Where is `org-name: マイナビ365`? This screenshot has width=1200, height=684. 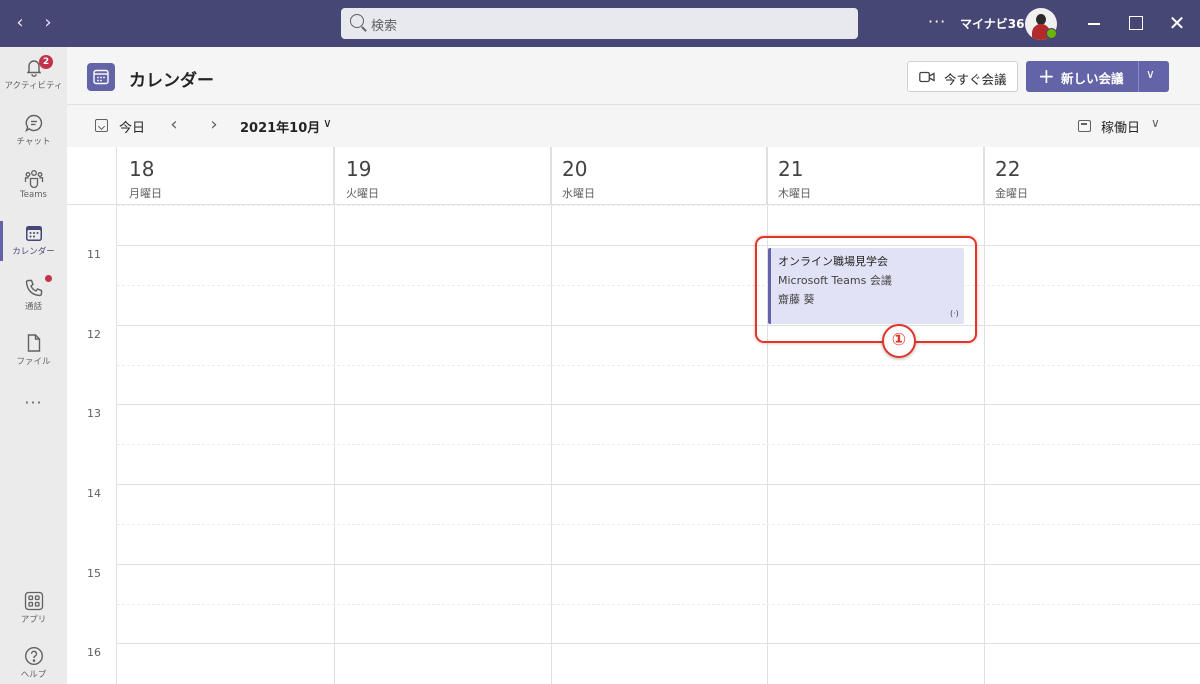 org-name: マイナビ365 is located at coordinates (996, 23).